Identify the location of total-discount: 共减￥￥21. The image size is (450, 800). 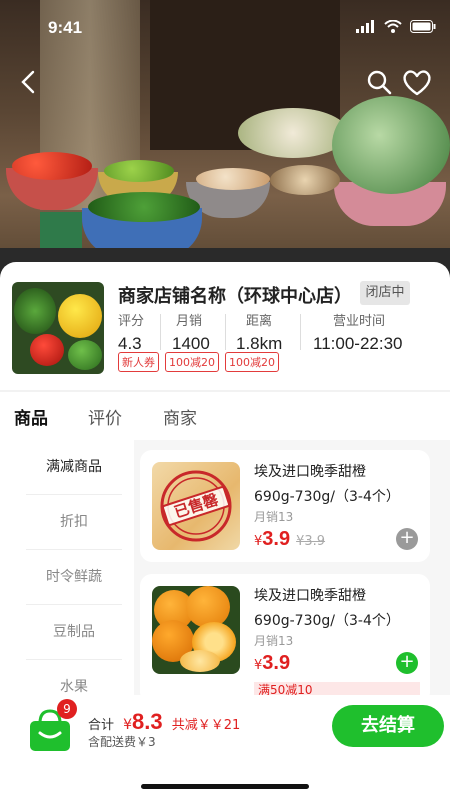
(206, 725).